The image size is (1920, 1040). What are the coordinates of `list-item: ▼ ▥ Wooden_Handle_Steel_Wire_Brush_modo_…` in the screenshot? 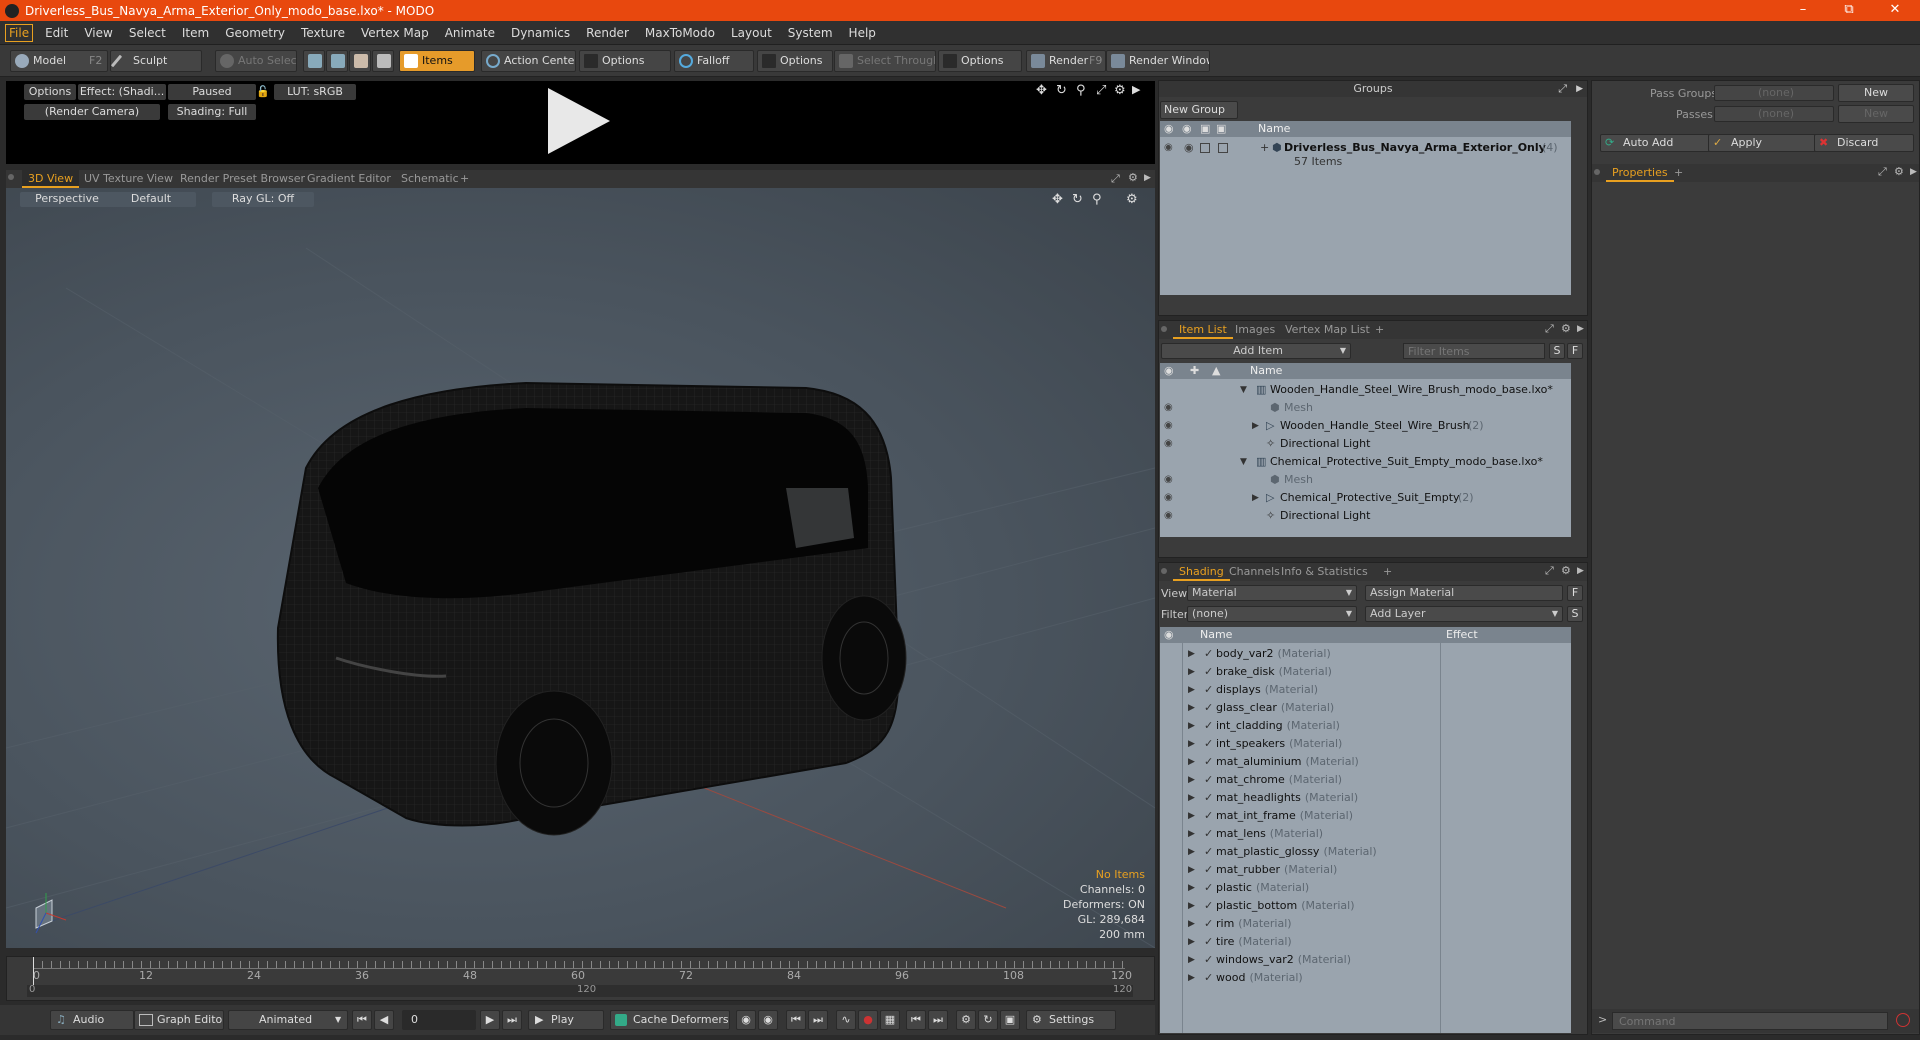 It's located at (1365, 390).